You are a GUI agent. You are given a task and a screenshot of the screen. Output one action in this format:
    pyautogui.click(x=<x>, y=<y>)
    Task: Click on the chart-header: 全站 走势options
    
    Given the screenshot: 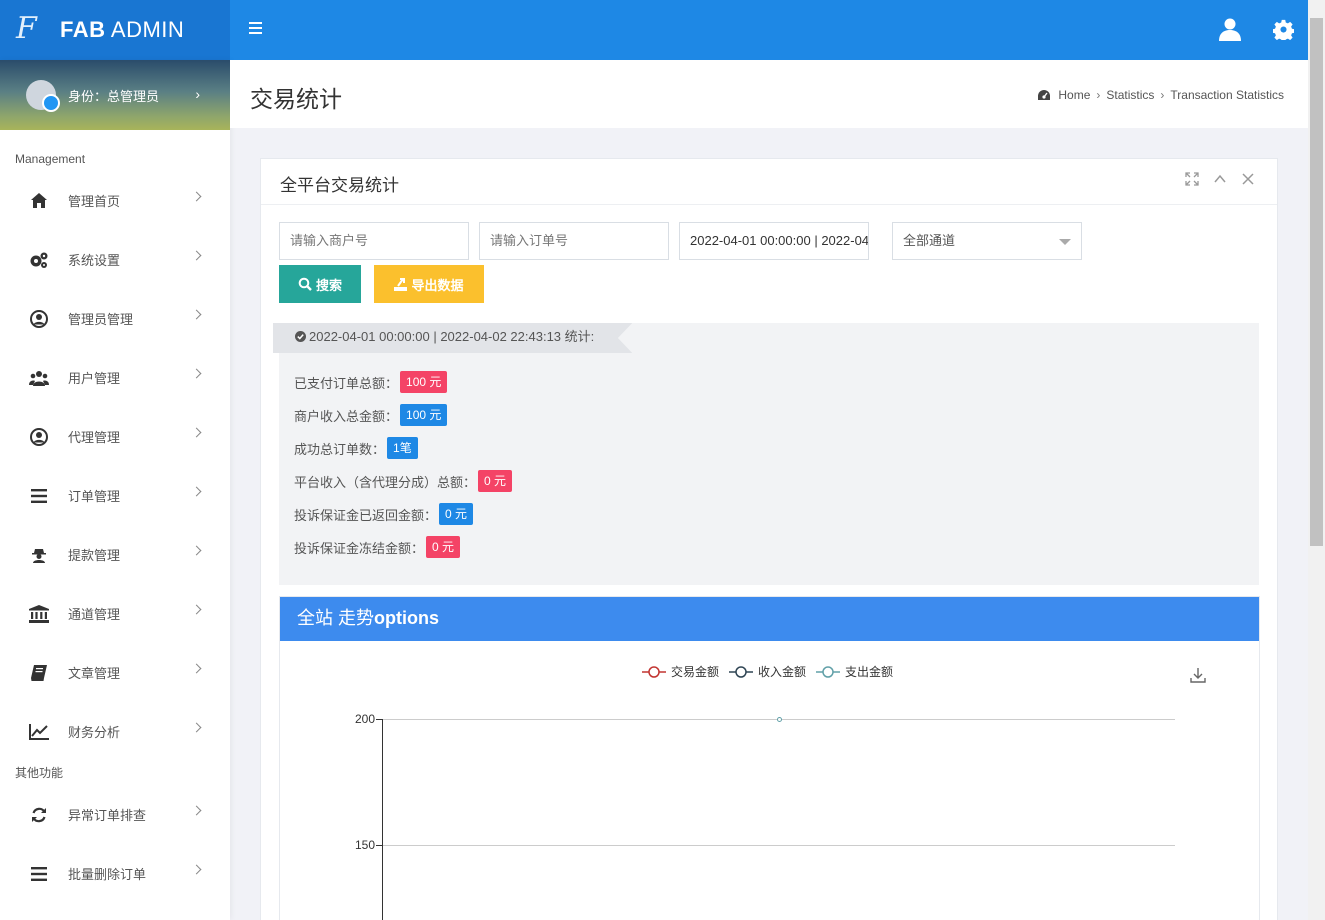 What is the action you would take?
    pyautogui.click(x=769, y=619)
    